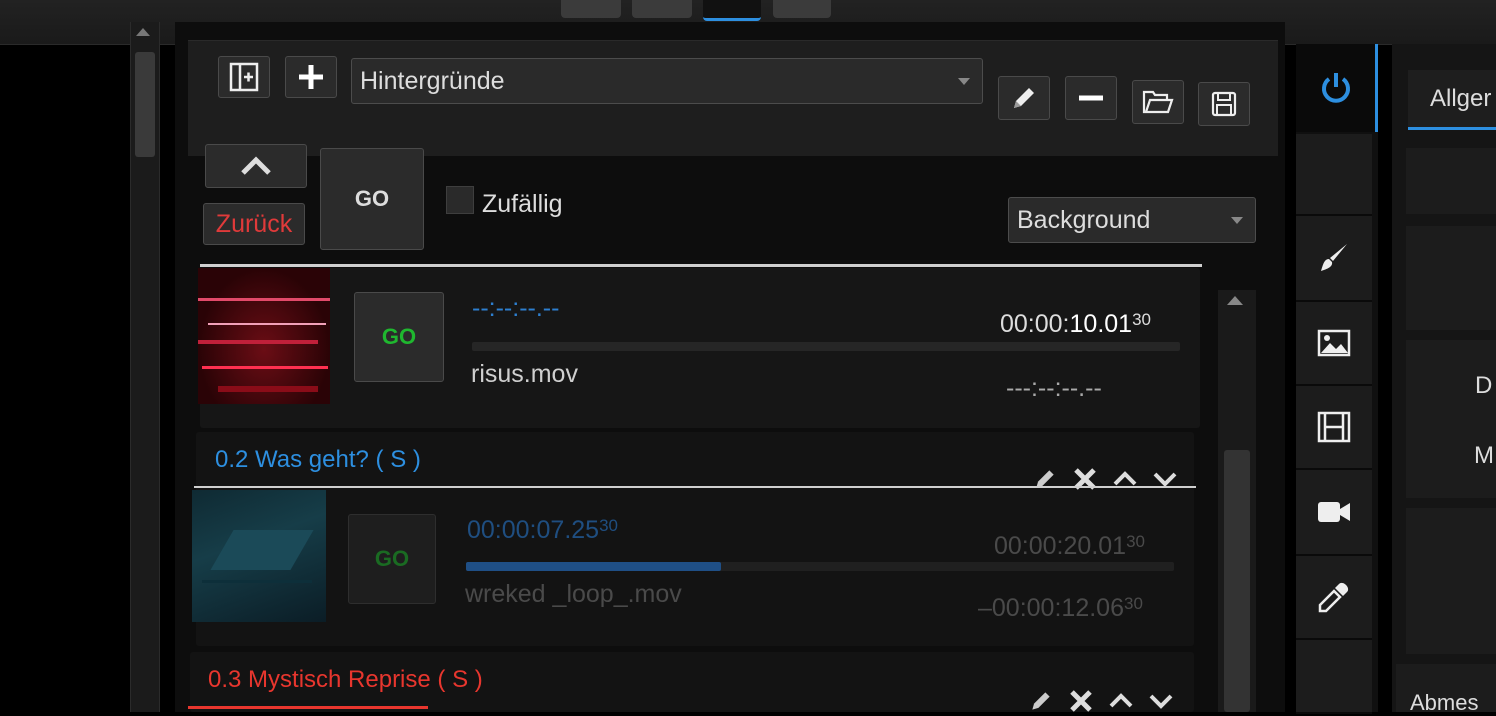 The width and height of the screenshot is (1496, 716). Describe the element at coordinates (308, 707) in the screenshot. I see `clip-3-accent-line` at that location.